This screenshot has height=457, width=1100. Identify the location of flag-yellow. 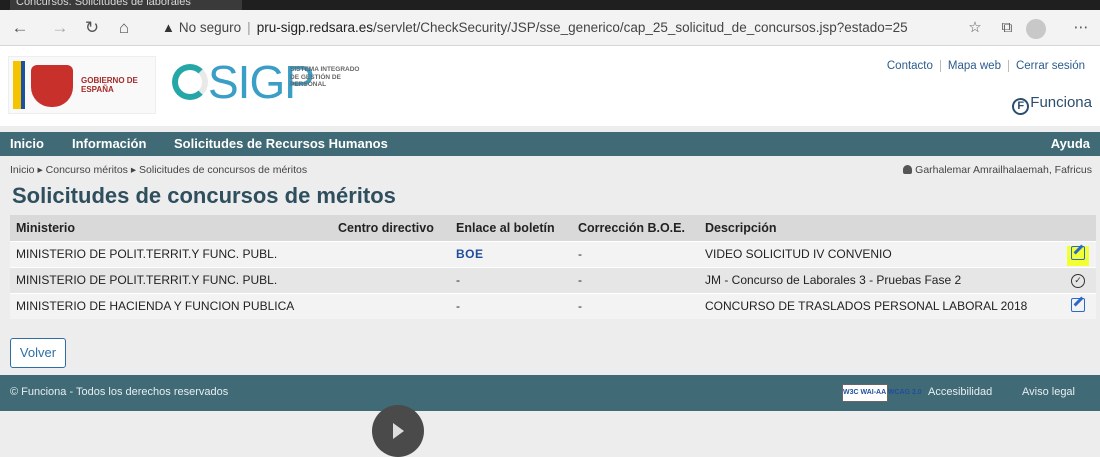
(17, 85).